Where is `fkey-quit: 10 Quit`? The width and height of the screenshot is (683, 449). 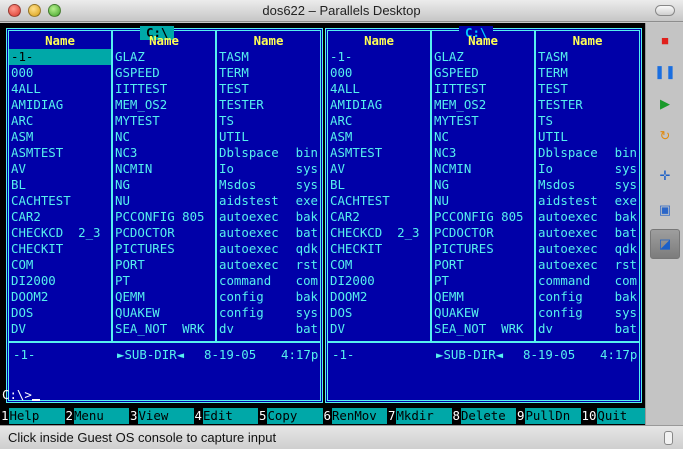 fkey-quit: 10 Quit is located at coordinates (612, 416).